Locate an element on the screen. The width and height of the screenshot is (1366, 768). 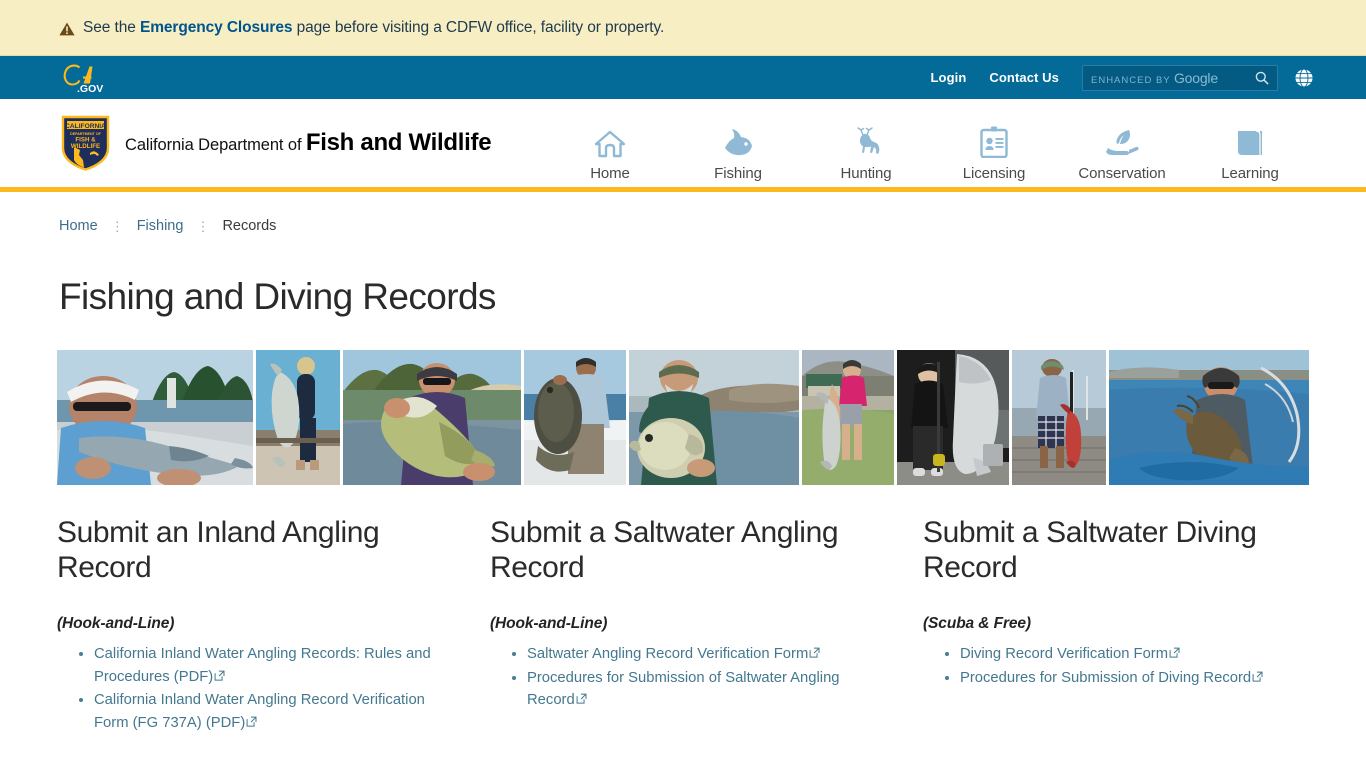
nav-item-home: Home is located at coordinates (610, 157).